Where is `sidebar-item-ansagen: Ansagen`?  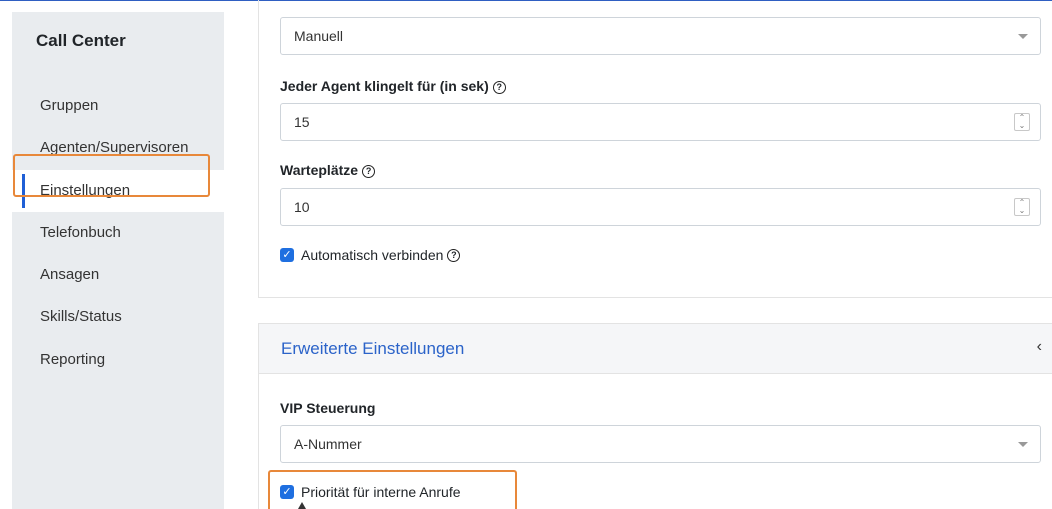 sidebar-item-ansagen: Ansagen is located at coordinates (118, 275).